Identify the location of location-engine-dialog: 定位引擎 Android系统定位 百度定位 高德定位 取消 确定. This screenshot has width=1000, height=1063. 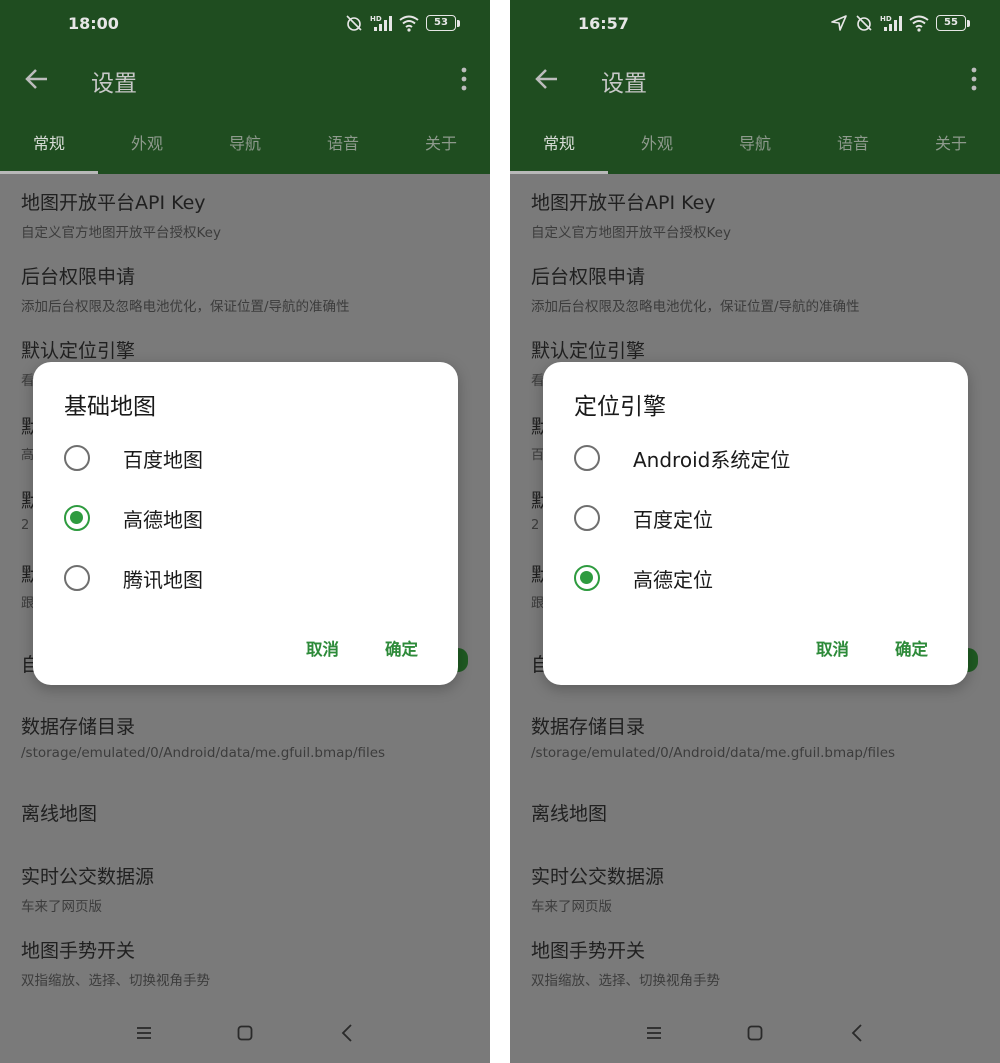
(755, 523).